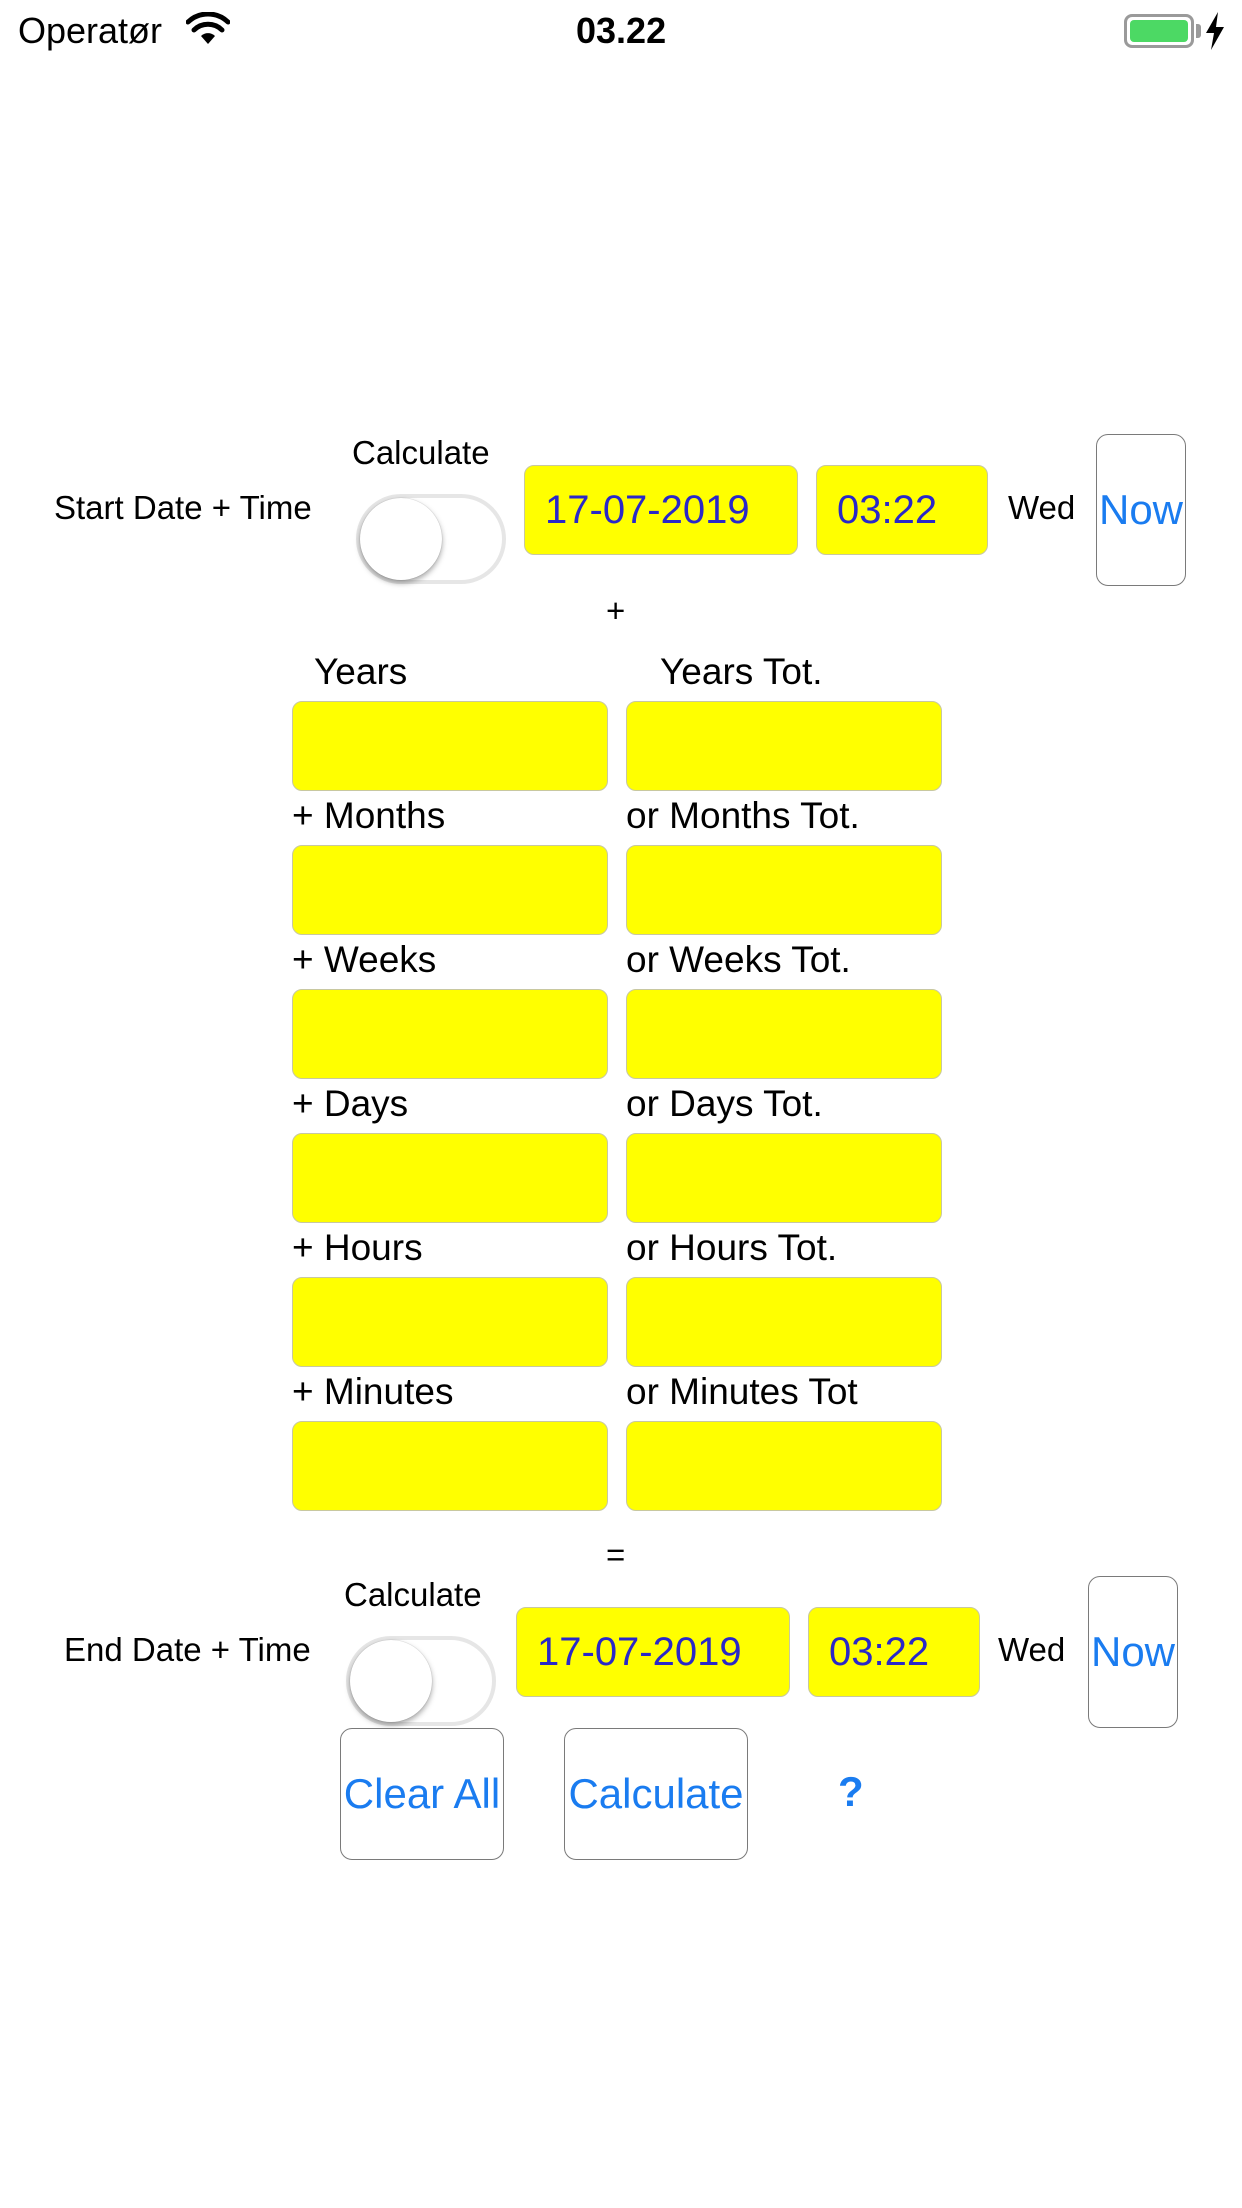  What do you see at coordinates (902, 510) in the screenshot?
I see `start-time-field: 03:22` at bounding box center [902, 510].